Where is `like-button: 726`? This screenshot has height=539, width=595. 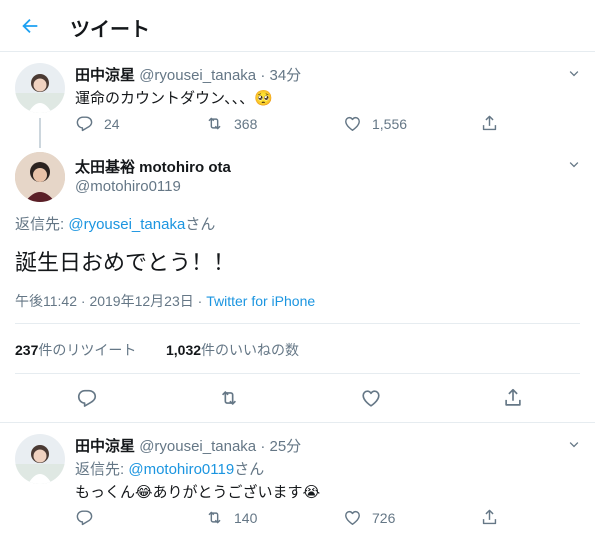
like-button: 726 is located at coordinates (369, 517).